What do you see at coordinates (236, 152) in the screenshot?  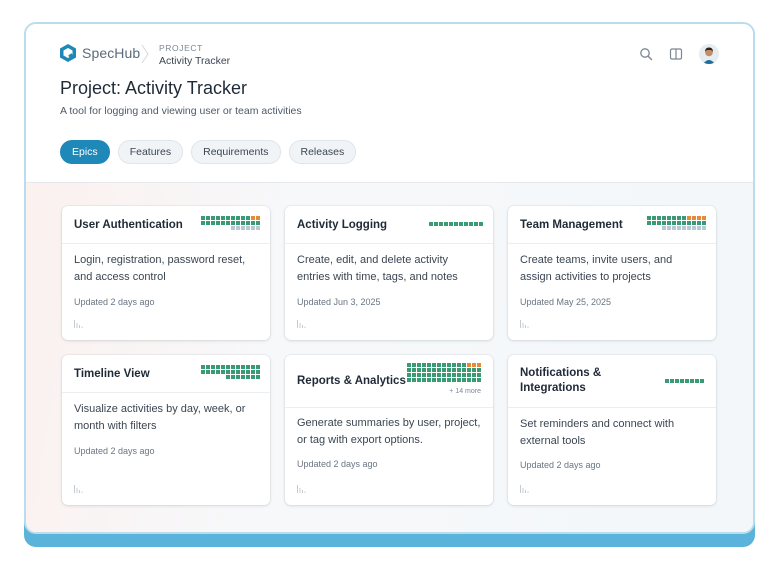 I see `tab-requirements: Requirements` at bounding box center [236, 152].